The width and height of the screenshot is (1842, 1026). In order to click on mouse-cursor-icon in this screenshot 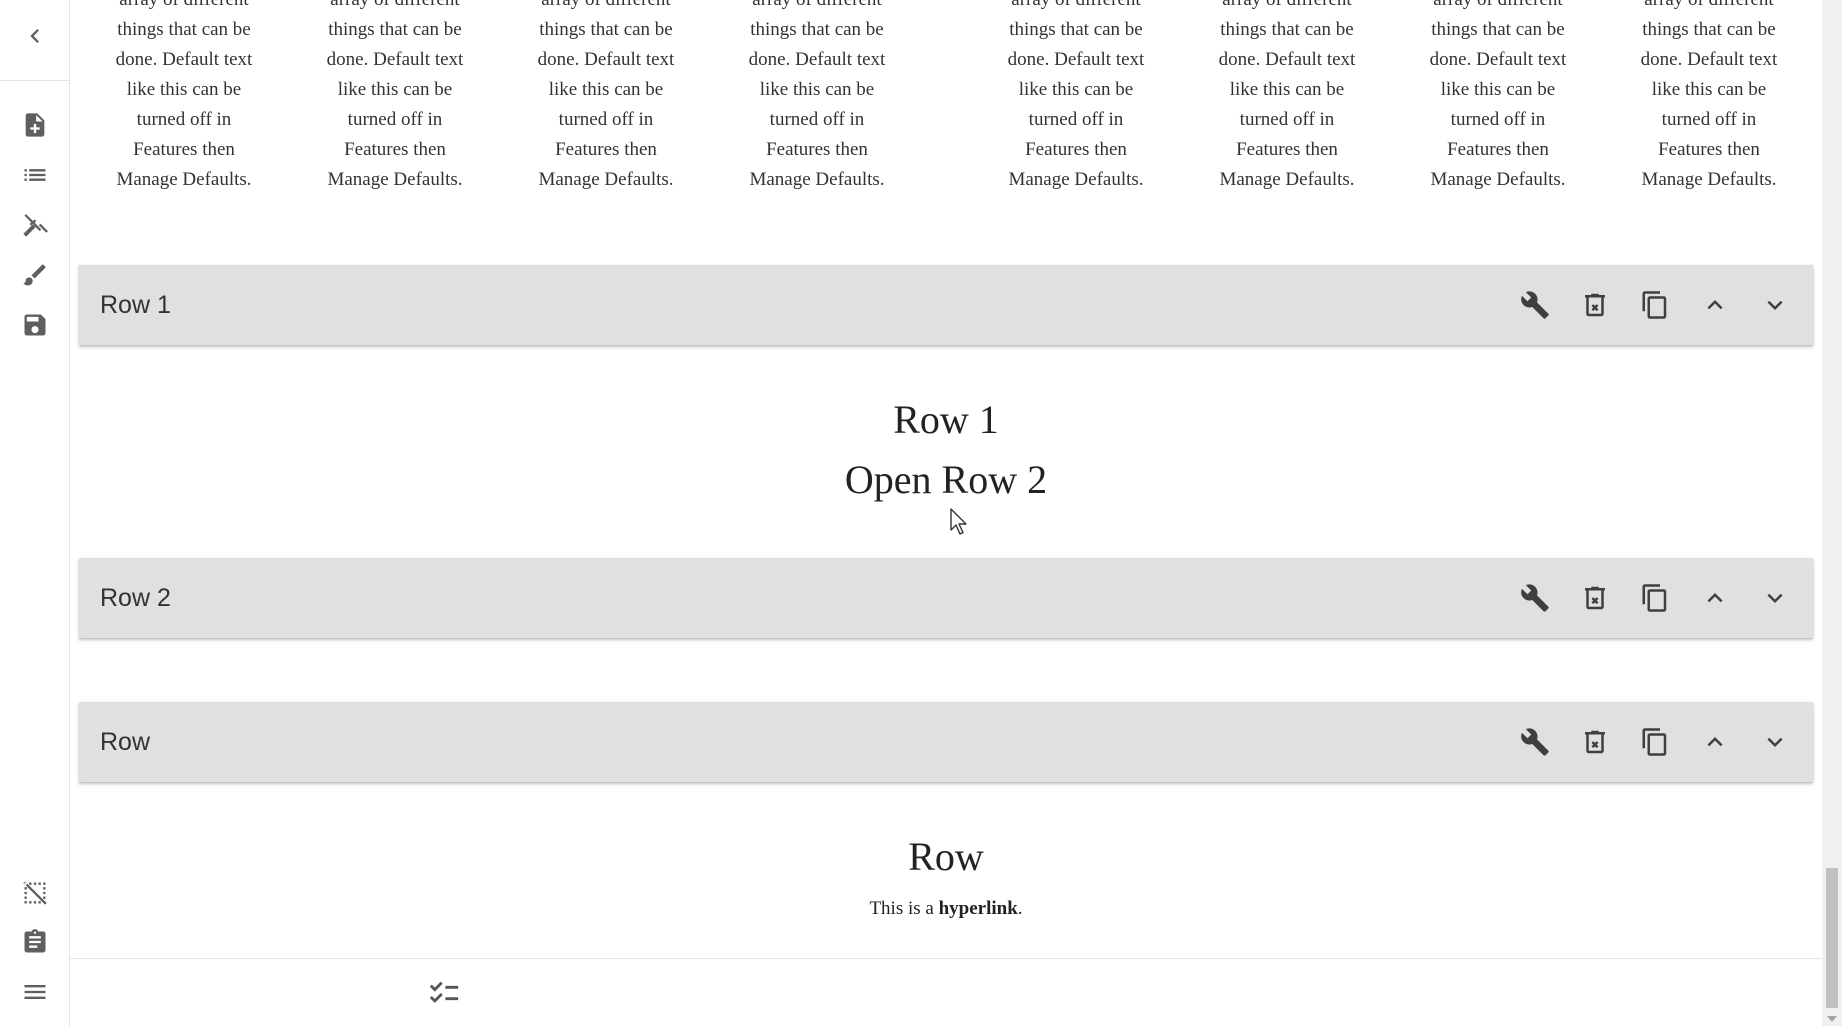, I will do `click(958, 521)`.